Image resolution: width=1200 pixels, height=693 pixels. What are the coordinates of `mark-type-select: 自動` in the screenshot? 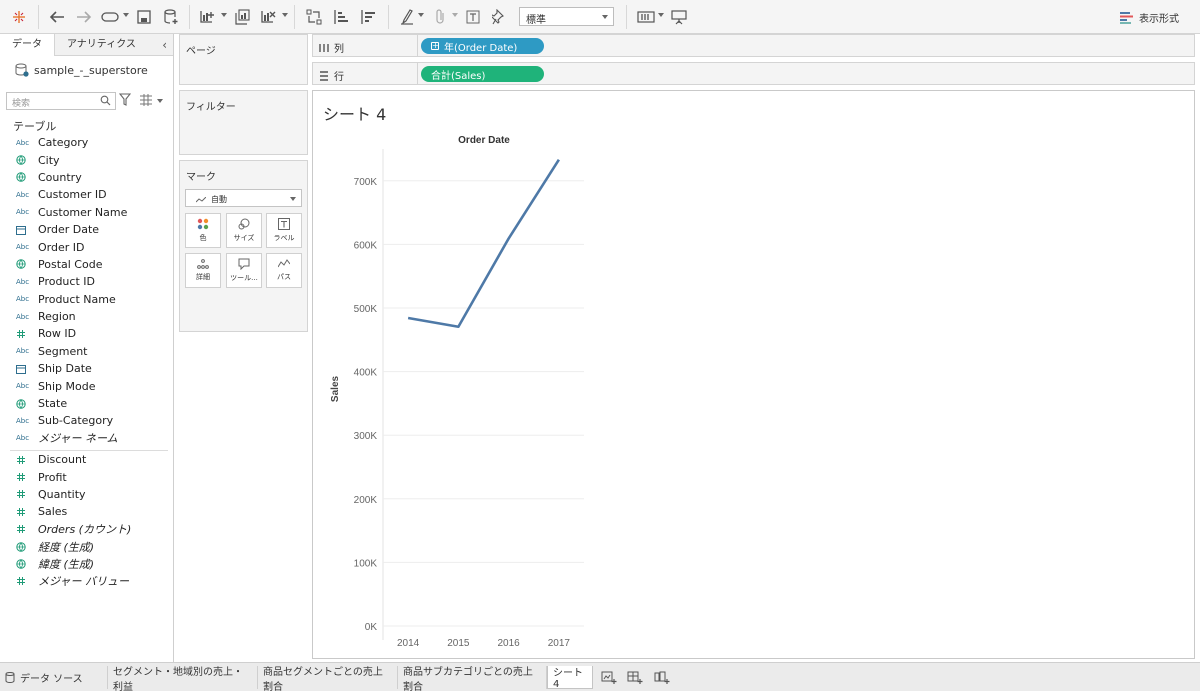 It's located at (243, 198).